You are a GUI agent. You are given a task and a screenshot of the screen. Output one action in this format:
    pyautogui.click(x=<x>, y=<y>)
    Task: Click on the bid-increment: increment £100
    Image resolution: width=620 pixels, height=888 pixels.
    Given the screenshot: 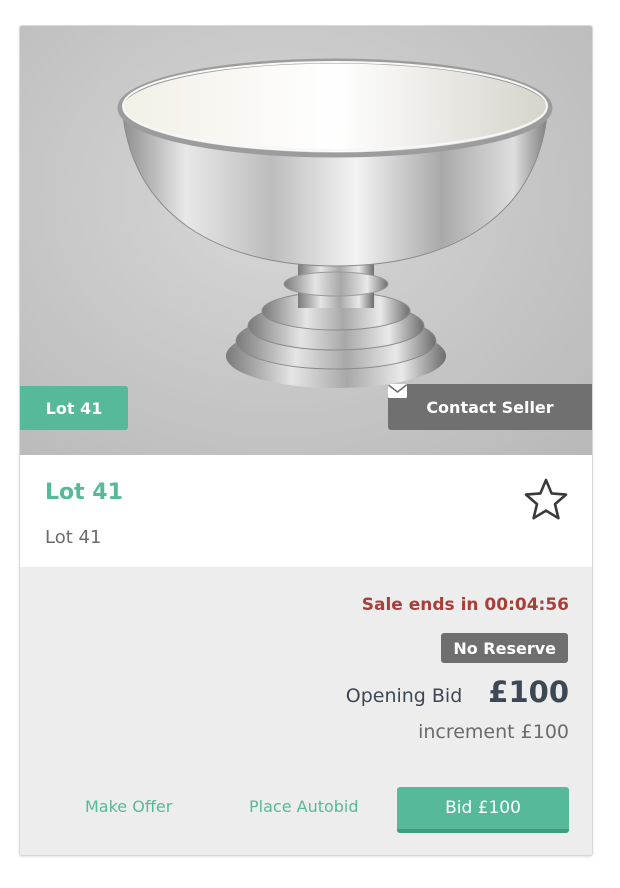 What is the action you would take?
    pyautogui.click(x=493, y=732)
    